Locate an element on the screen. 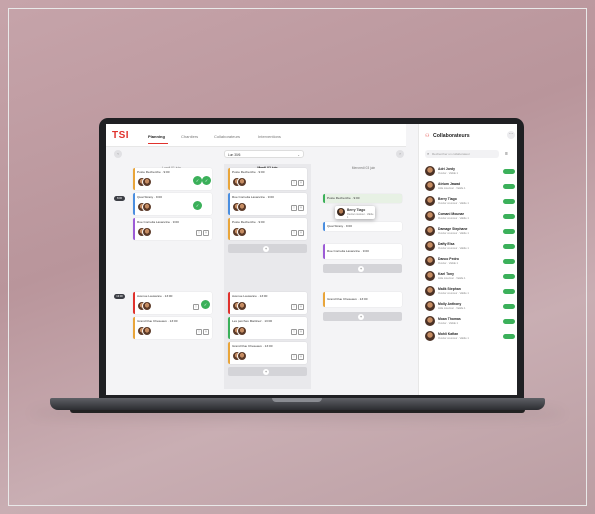 This screenshot has height=514, width=595. date-select: Lun 30/6 ⌄ is located at coordinates (264, 154).